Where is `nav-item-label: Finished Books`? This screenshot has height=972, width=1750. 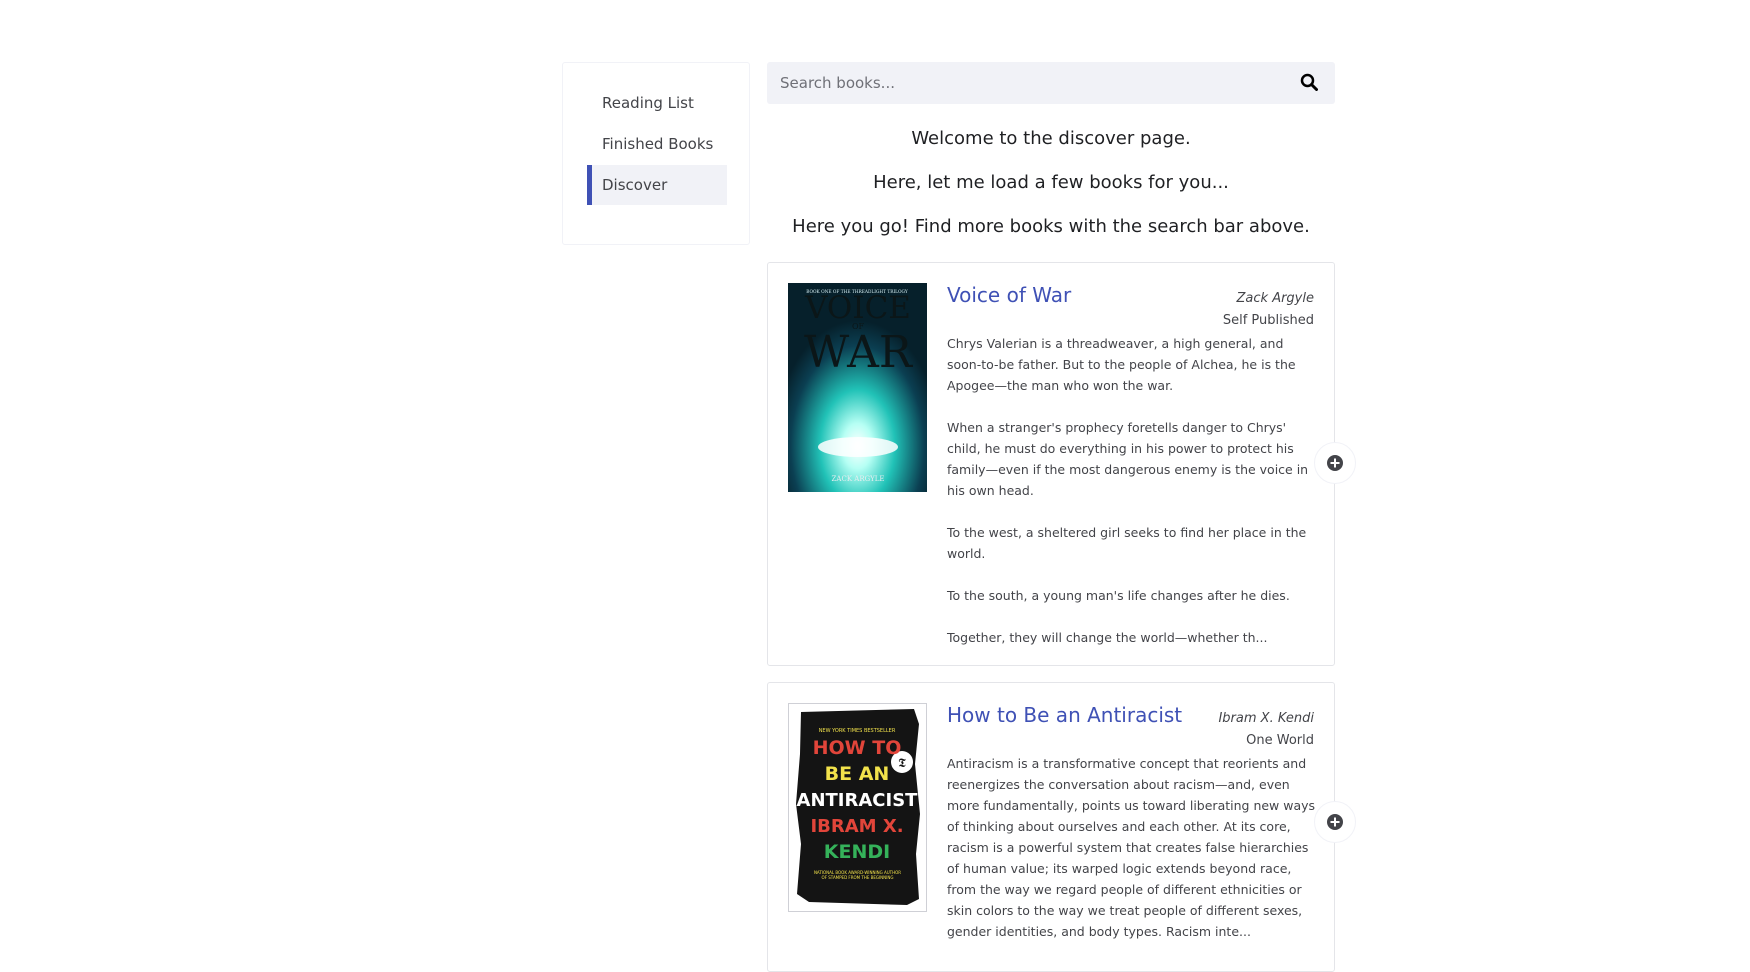
nav-item-label: Finished Books is located at coordinates (658, 144).